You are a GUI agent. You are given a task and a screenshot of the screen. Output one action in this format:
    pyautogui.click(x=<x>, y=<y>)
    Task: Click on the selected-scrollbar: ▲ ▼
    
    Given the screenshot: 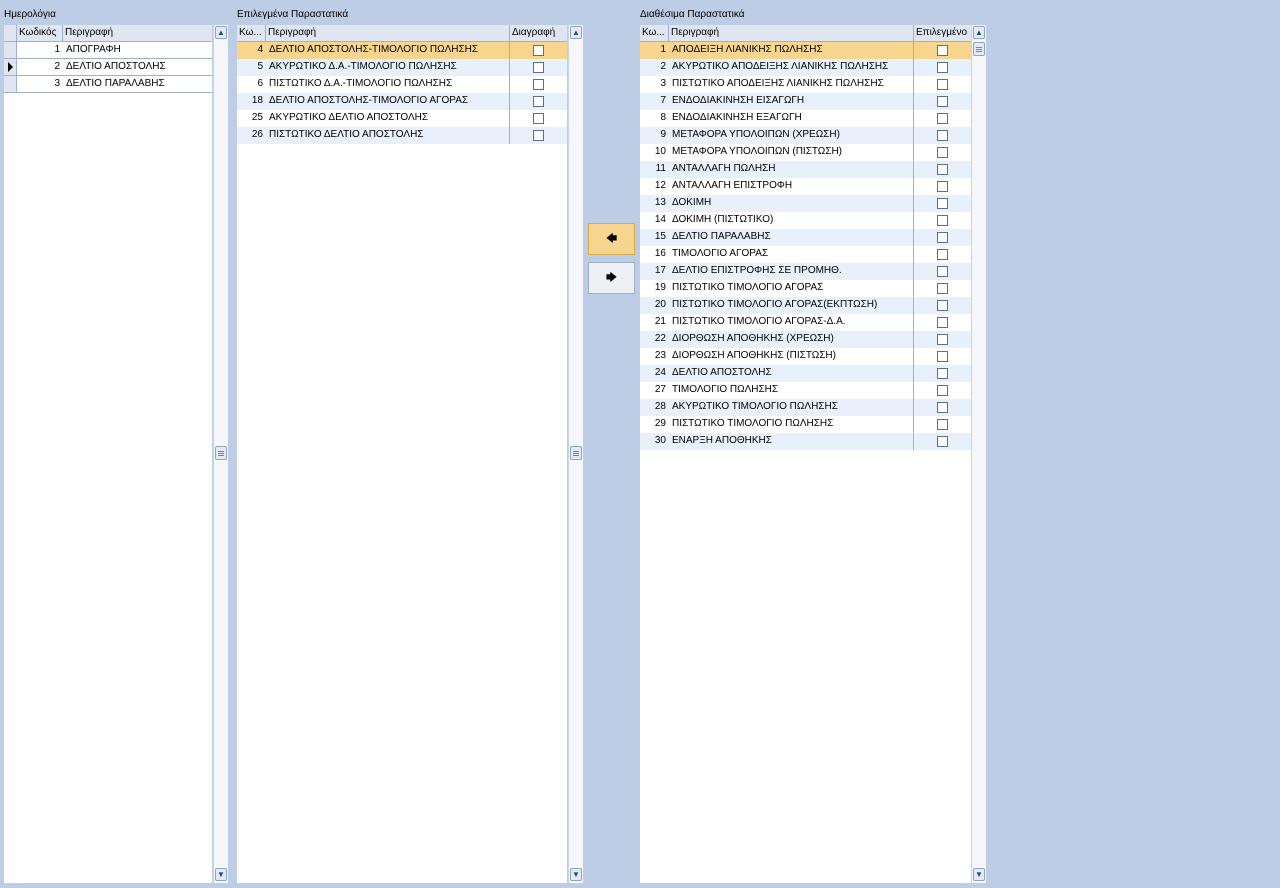 What is the action you would take?
    pyautogui.click(x=575, y=454)
    